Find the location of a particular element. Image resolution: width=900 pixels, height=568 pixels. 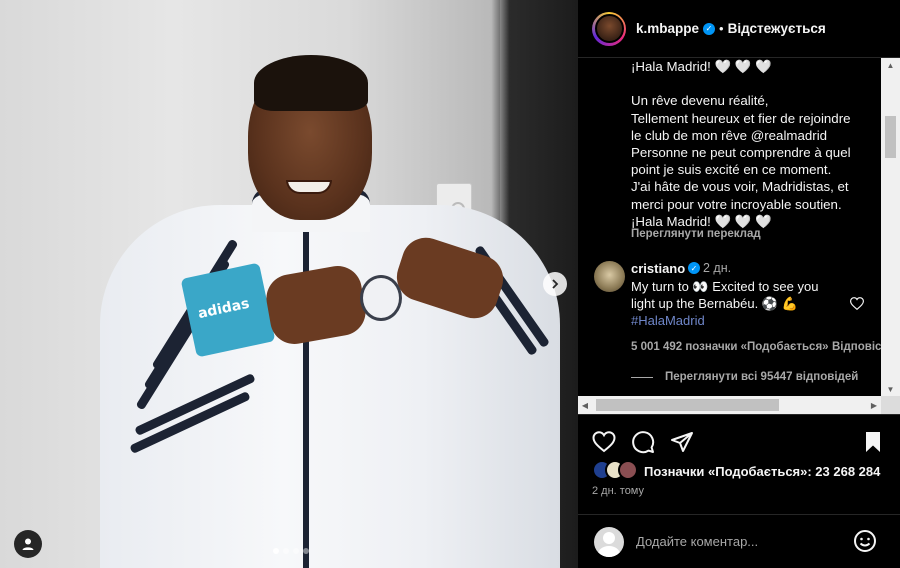

caption-line: merci pour votre incroyable soutien. is located at coordinates (736, 204).